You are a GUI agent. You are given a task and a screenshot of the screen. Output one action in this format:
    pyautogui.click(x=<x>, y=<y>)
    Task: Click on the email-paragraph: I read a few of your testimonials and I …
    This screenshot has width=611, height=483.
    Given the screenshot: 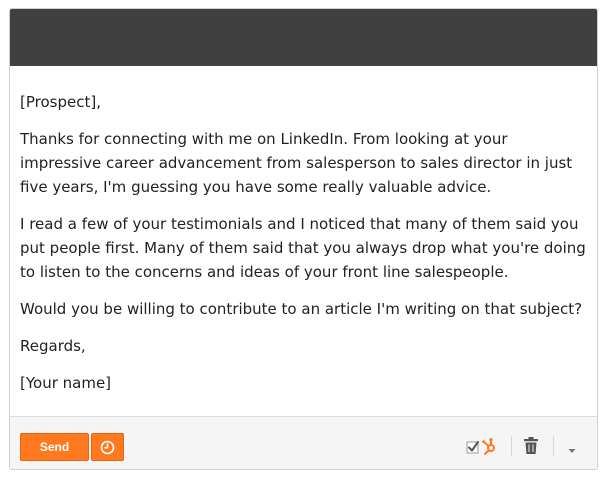 What is the action you would take?
    pyautogui.click(x=303, y=248)
    